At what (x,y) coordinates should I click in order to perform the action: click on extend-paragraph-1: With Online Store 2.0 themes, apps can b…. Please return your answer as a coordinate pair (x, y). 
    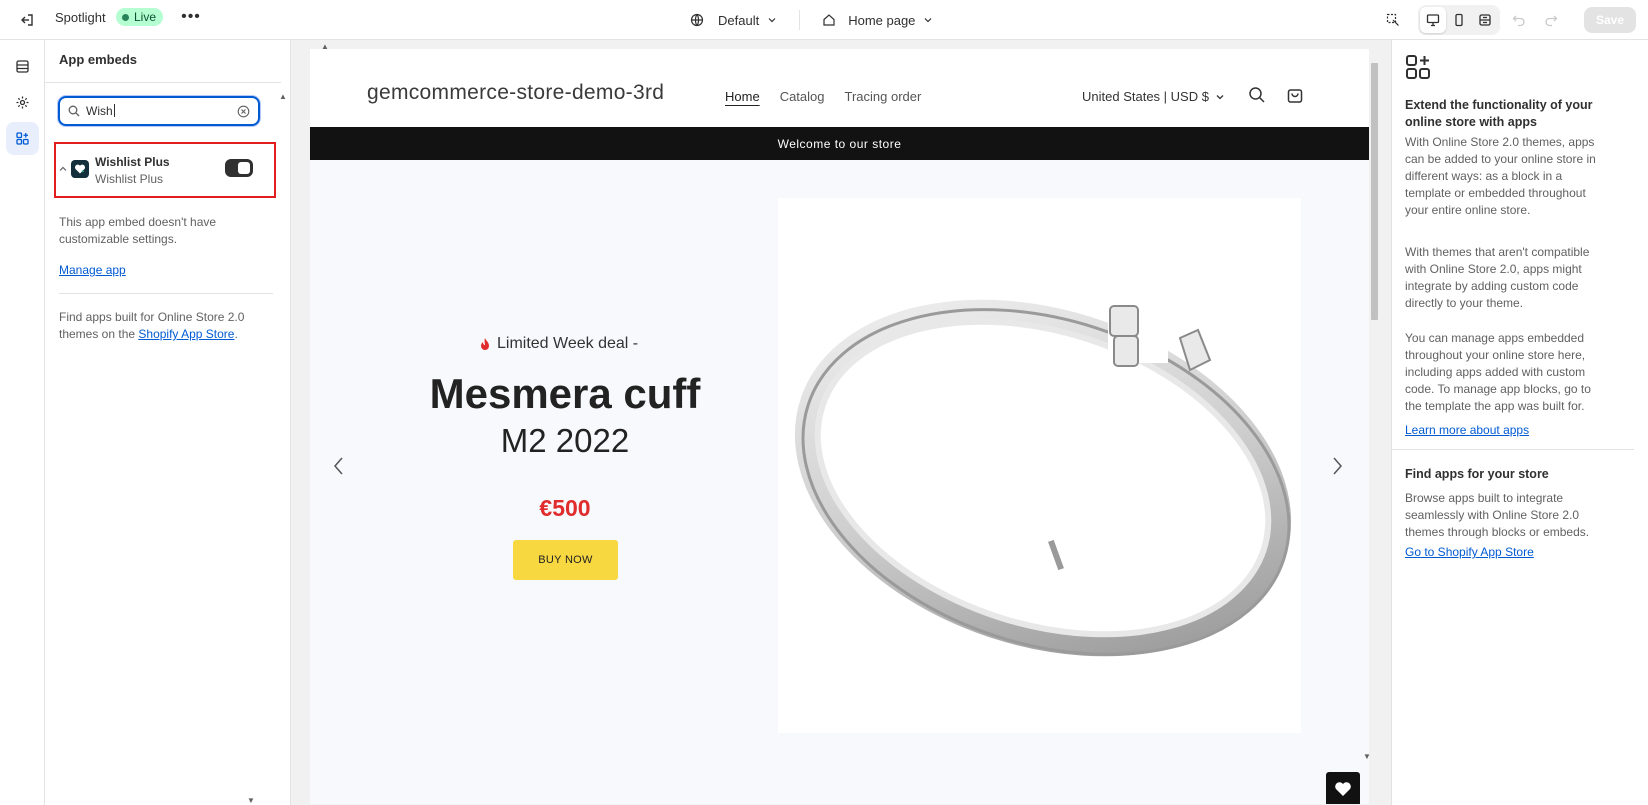
    Looking at the image, I should click on (1500, 176).